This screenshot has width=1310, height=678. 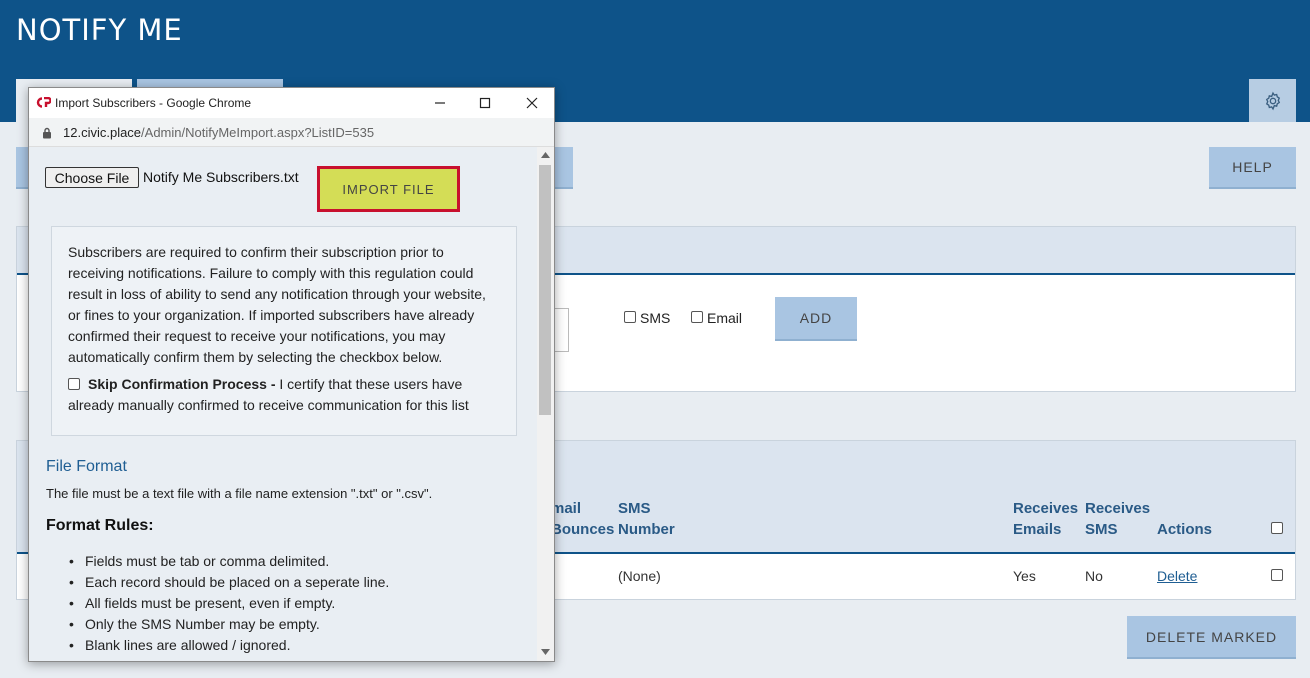 What do you see at coordinates (228, 645) in the screenshot?
I see `list-item: Blank lines are allowed / ignored.` at bounding box center [228, 645].